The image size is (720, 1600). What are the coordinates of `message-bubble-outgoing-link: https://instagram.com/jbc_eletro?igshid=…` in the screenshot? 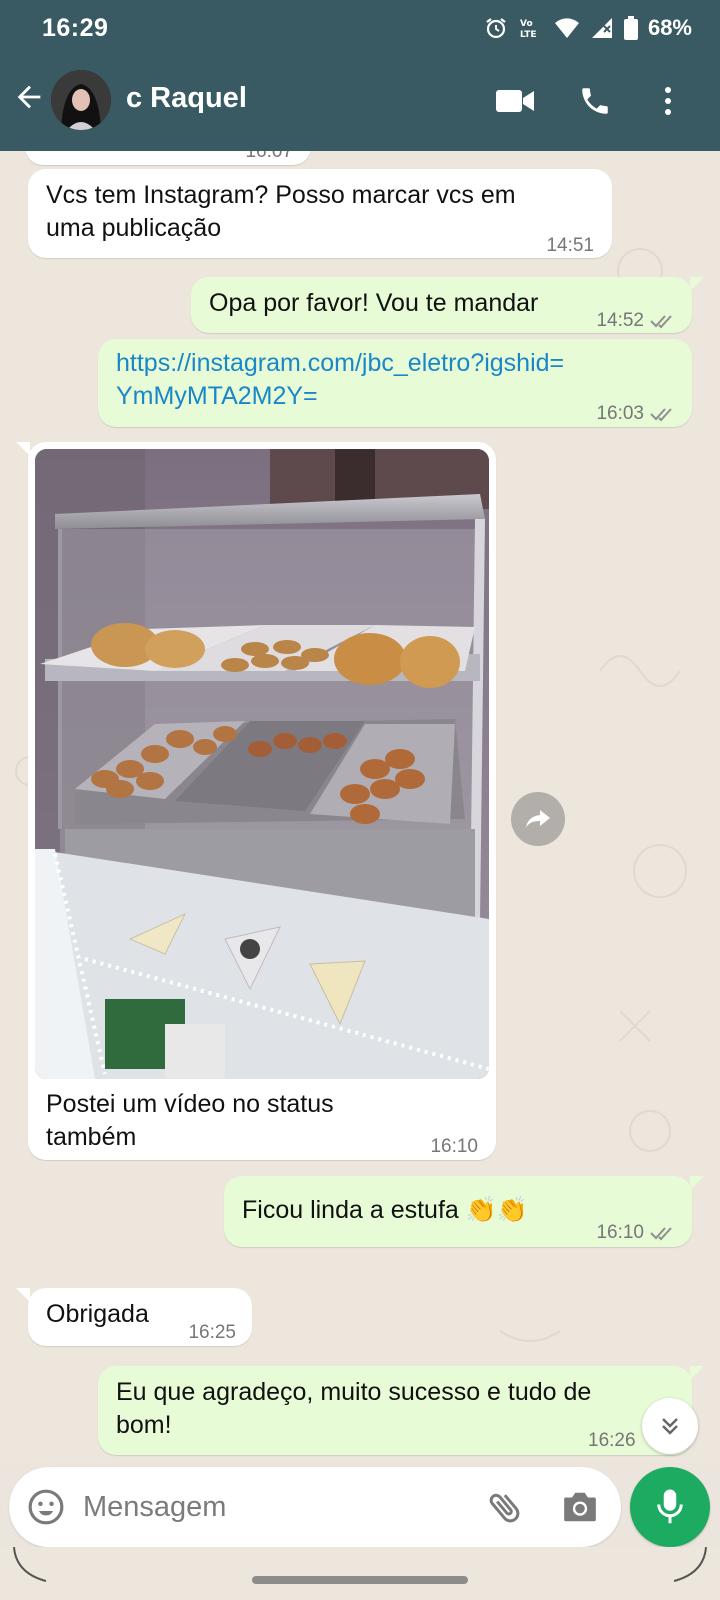 It's located at (395, 383).